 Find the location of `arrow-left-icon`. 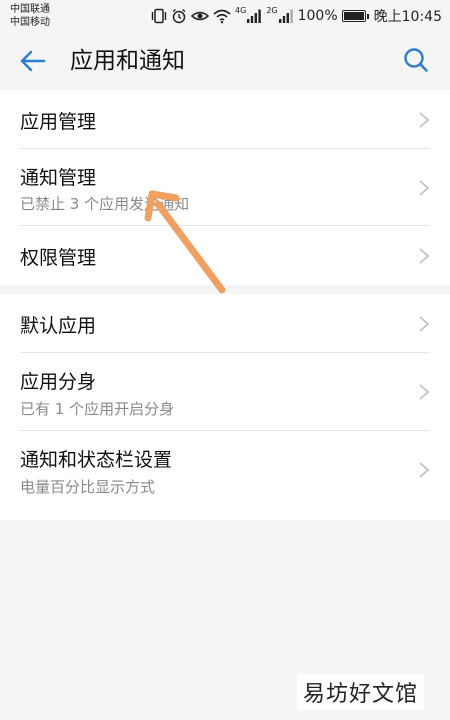

arrow-left-icon is located at coordinates (33, 61).